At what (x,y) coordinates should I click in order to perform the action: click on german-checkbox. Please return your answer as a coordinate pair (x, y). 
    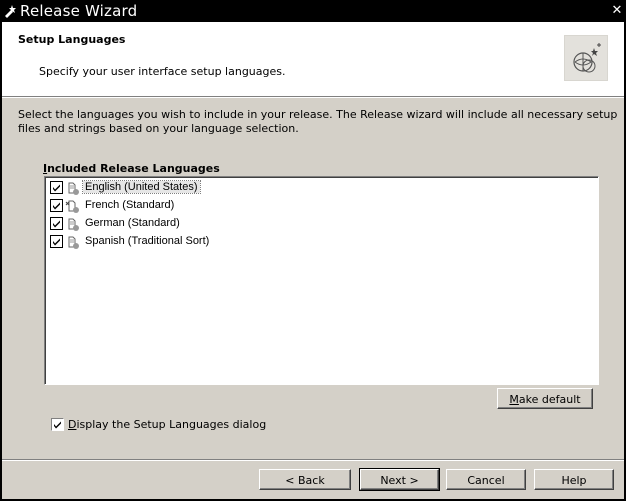
    Looking at the image, I should click on (56, 223).